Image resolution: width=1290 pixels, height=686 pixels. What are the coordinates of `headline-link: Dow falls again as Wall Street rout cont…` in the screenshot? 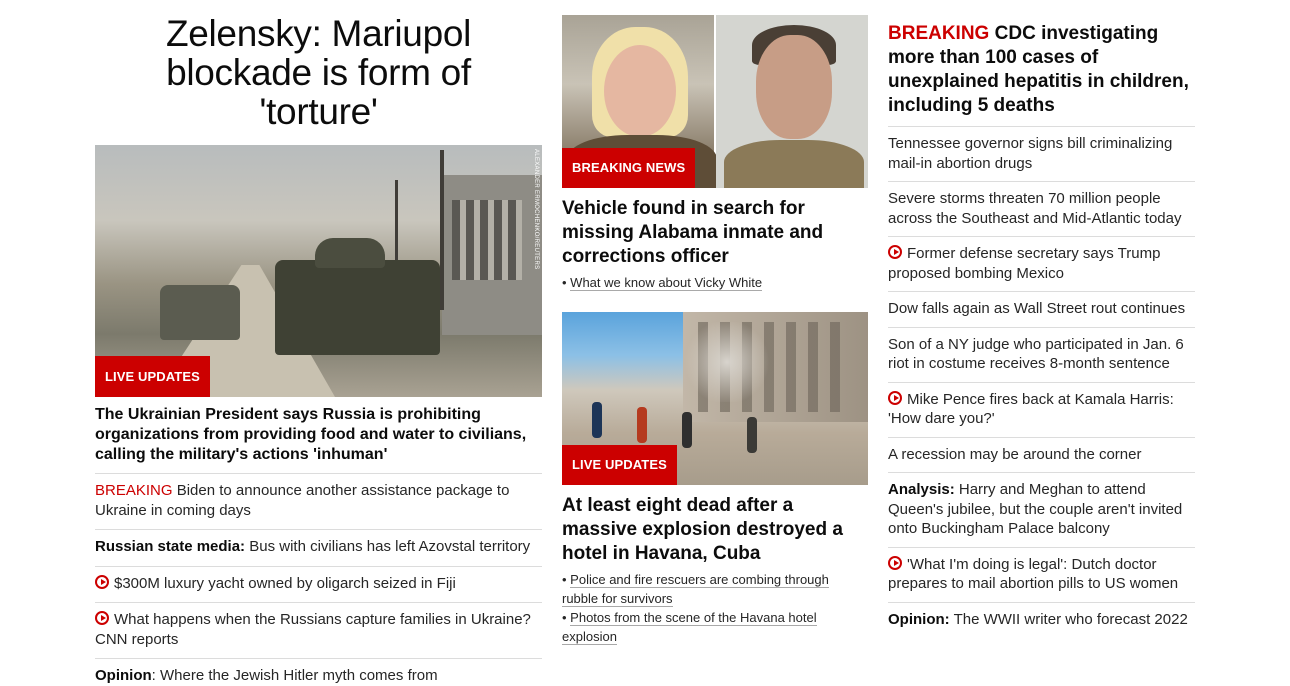 It's located at (1041, 309).